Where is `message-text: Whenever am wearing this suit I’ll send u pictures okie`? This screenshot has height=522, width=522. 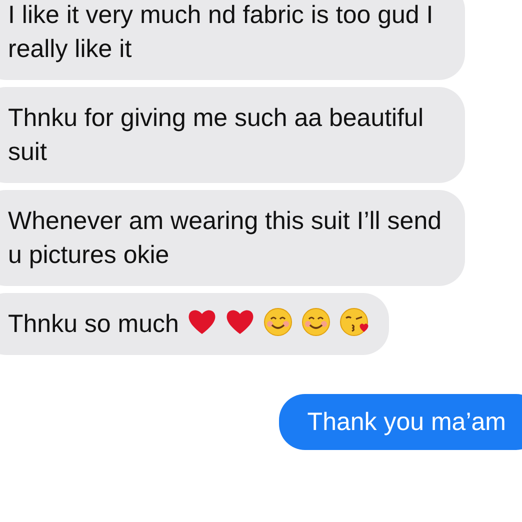 message-text: Whenever am wearing this suit I’ll send u pictures okie is located at coordinates (225, 238).